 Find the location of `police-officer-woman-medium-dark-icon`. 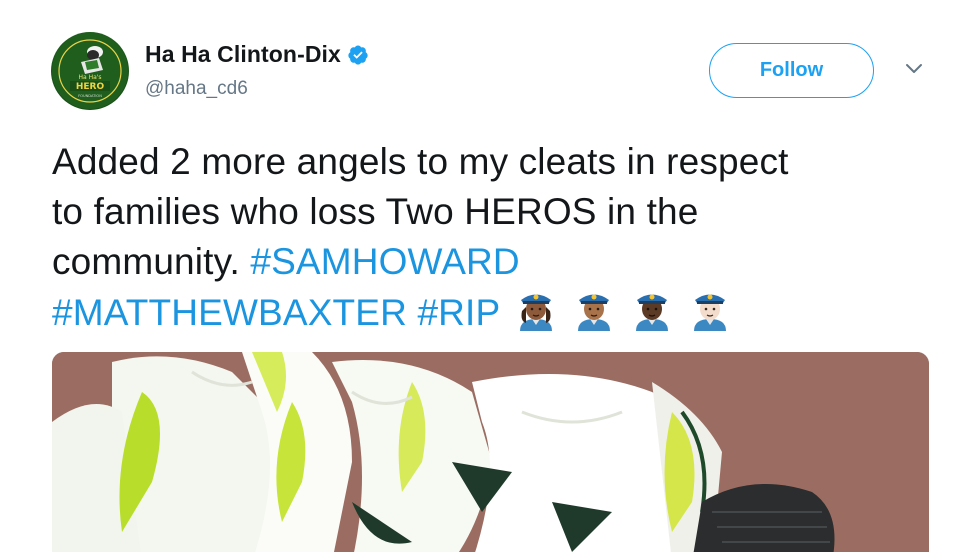

police-officer-woman-medium-dark-icon is located at coordinates (536, 309).